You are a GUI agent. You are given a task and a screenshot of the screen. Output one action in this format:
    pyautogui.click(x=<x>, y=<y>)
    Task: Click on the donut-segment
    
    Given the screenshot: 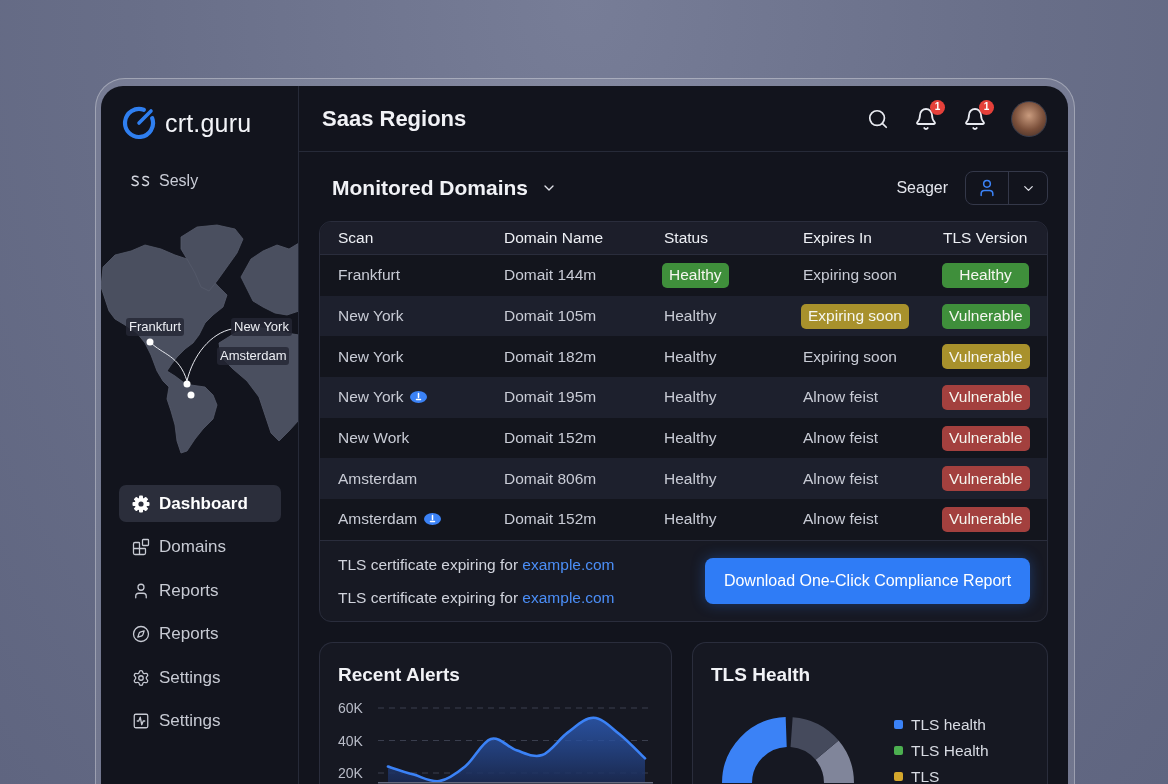 What is the action you would take?
    pyautogui.click(x=834, y=762)
    